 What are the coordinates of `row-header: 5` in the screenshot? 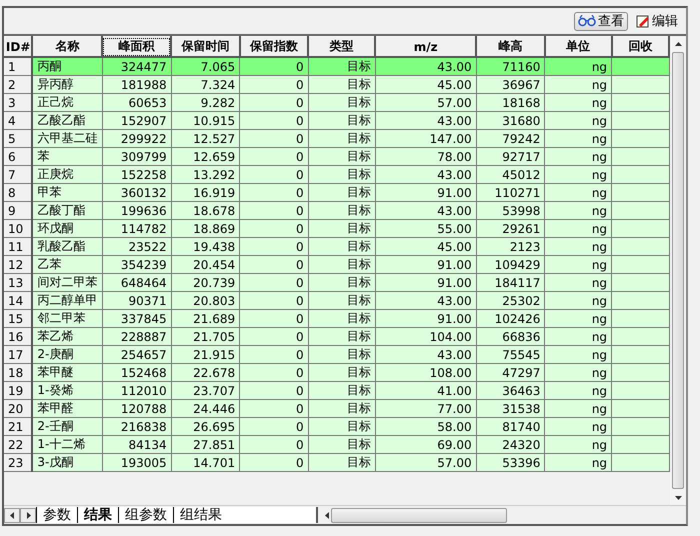 It's located at (18, 139).